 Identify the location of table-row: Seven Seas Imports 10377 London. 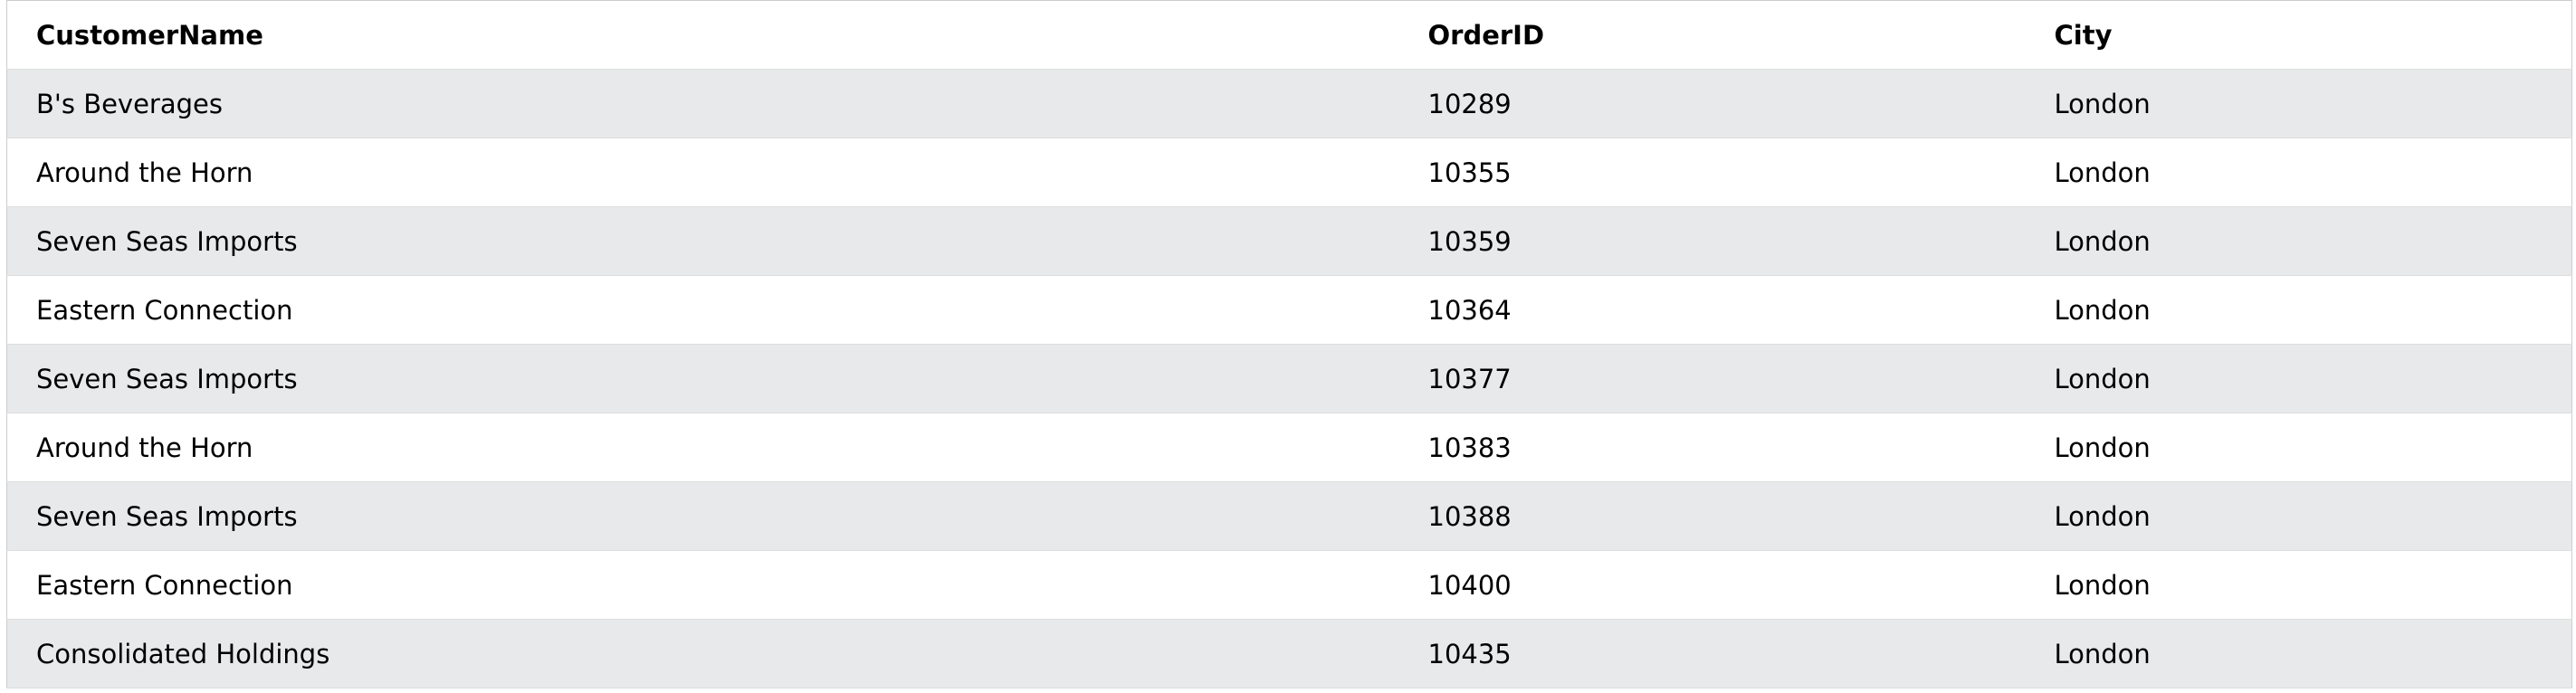
(1289, 378).